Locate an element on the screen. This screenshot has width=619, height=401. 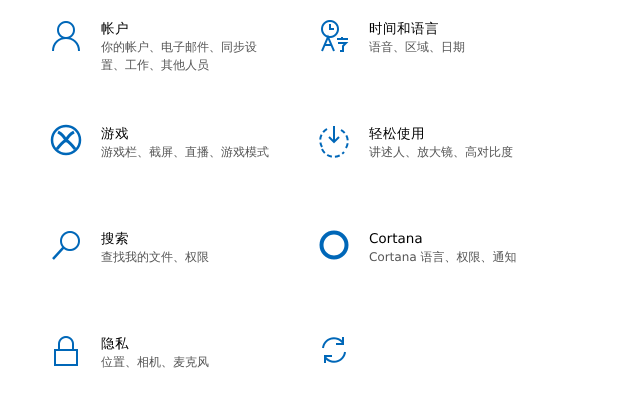
item-description: 游戏栏、截屏、直播、游戏模式 is located at coordinates (185, 152).